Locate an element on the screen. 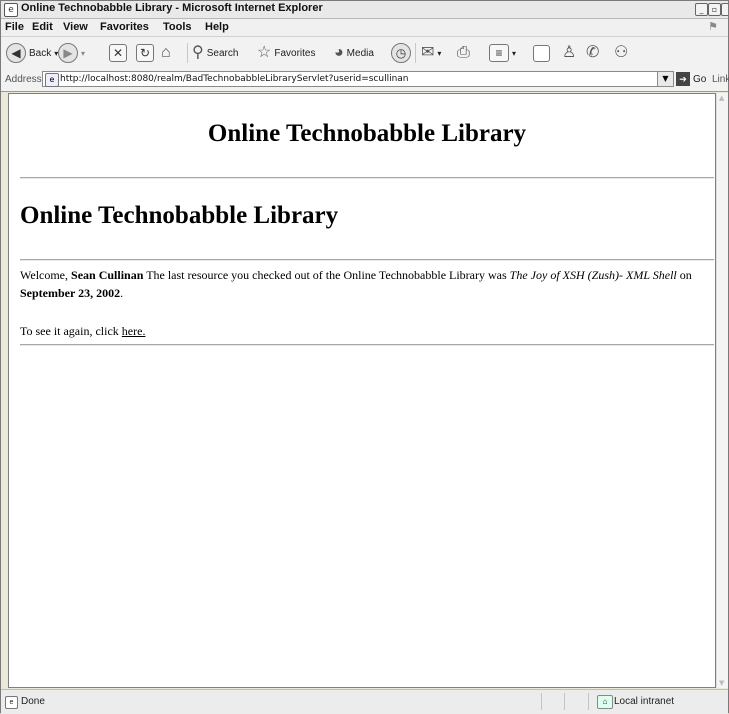 The height and width of the screenshot is (714, 729). messenger-buddies-icon: ⚇ is located at coordinates (621, 52).